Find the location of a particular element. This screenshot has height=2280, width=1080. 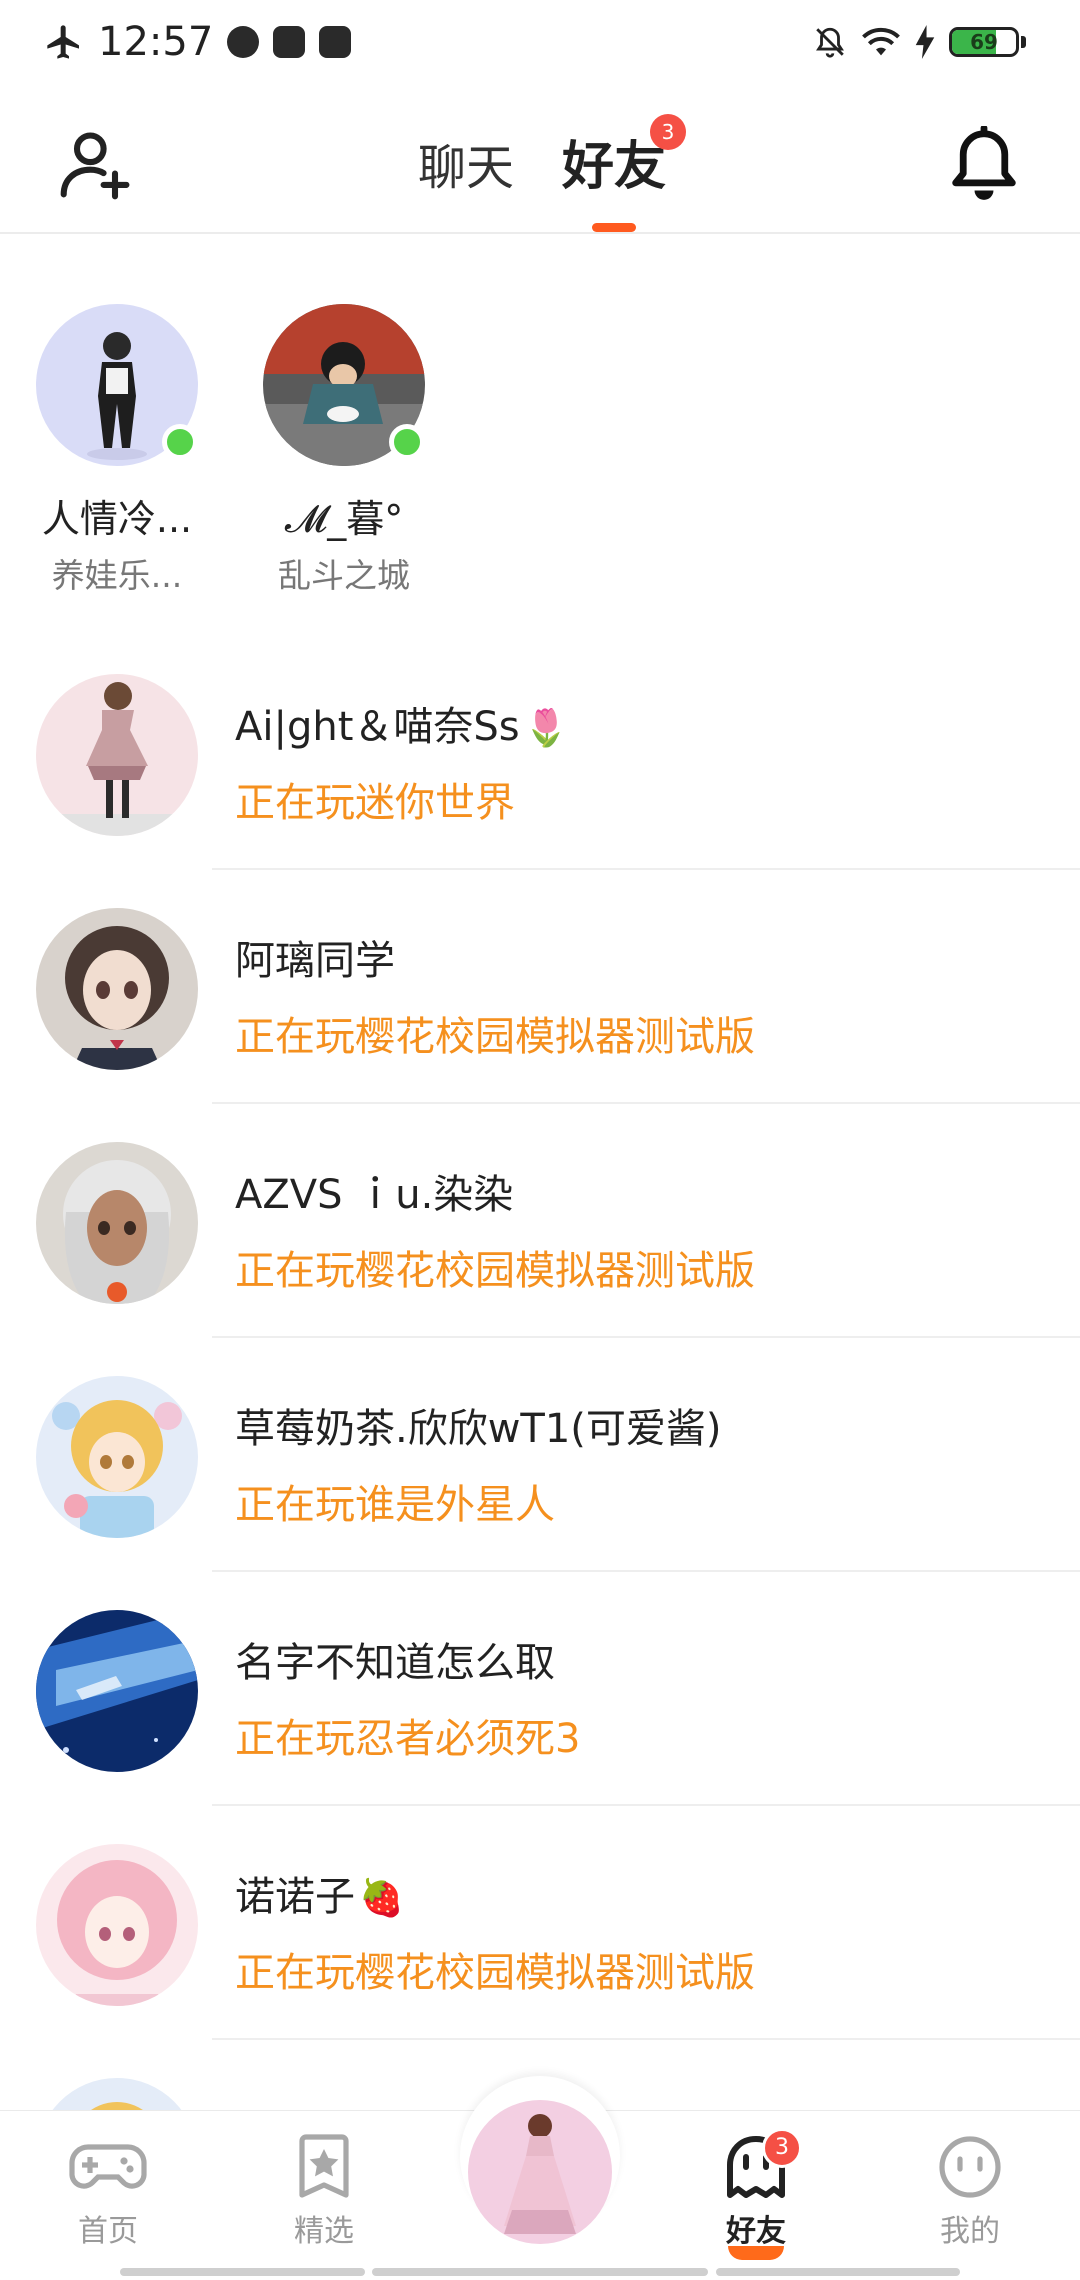

friend-name-row: 名字不知道怎么取 is located at coordinates (395, 1659).